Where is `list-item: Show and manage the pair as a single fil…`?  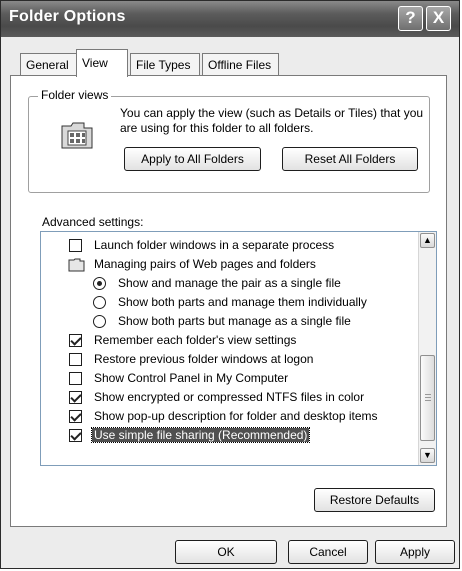
list-item: Show and manage the pair as a single fil… is located at coordinates (216, 283).